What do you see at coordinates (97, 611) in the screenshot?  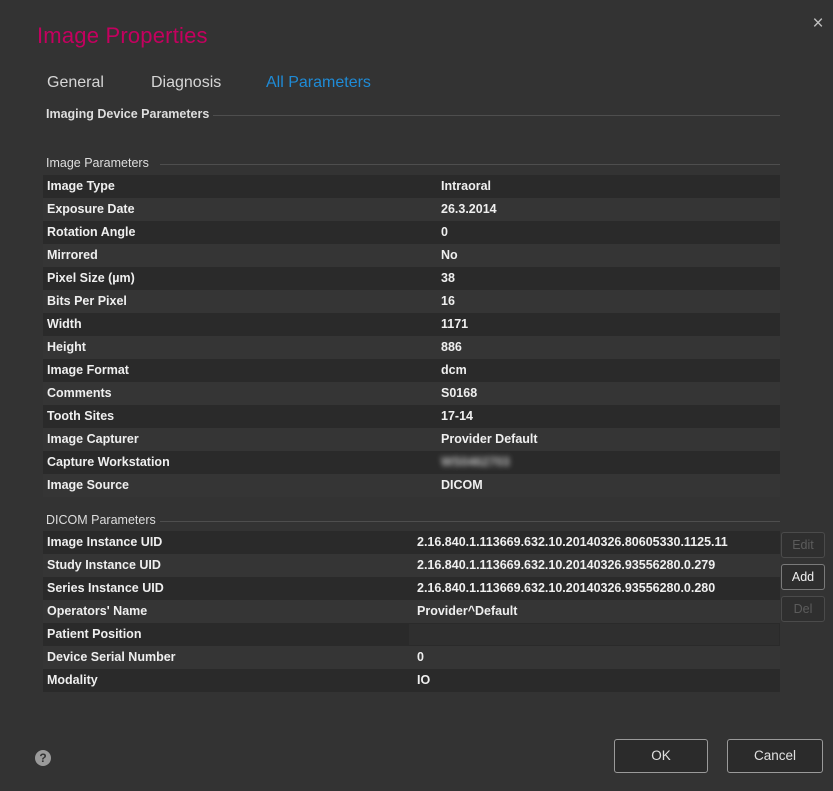 I see `param-key: Operators' Name` at bounding box center [97, 611].